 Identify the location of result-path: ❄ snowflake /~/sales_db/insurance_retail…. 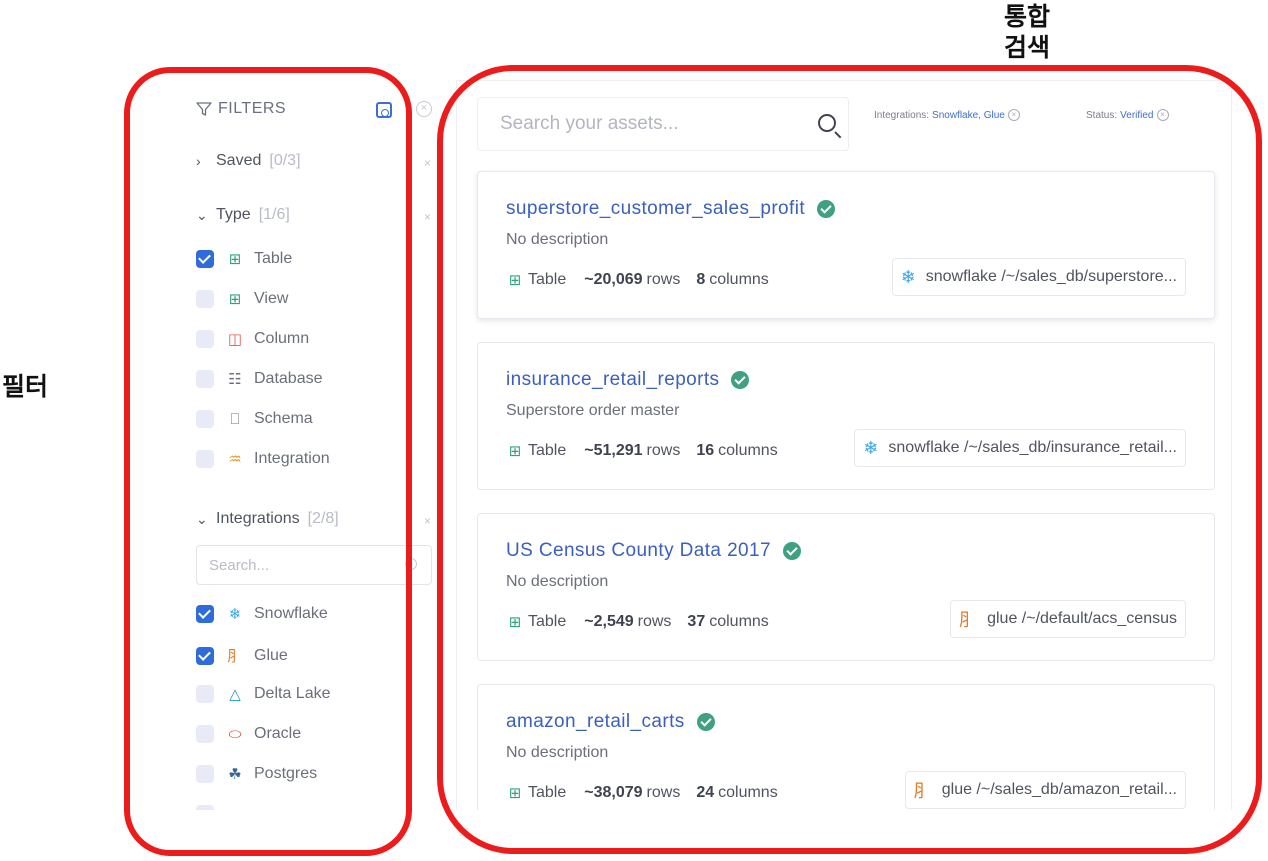
(1020, 448).